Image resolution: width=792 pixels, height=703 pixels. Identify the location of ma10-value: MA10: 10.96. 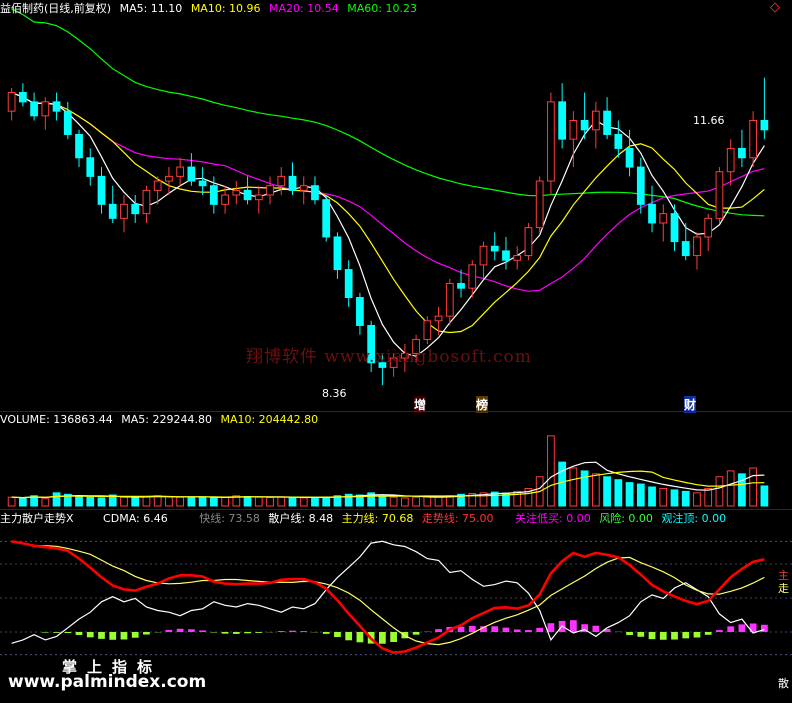
(225, 8).